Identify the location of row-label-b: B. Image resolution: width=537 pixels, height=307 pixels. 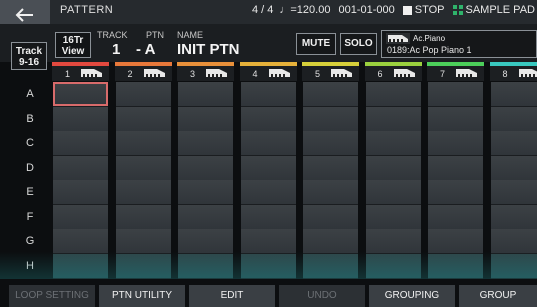
(30, 119).